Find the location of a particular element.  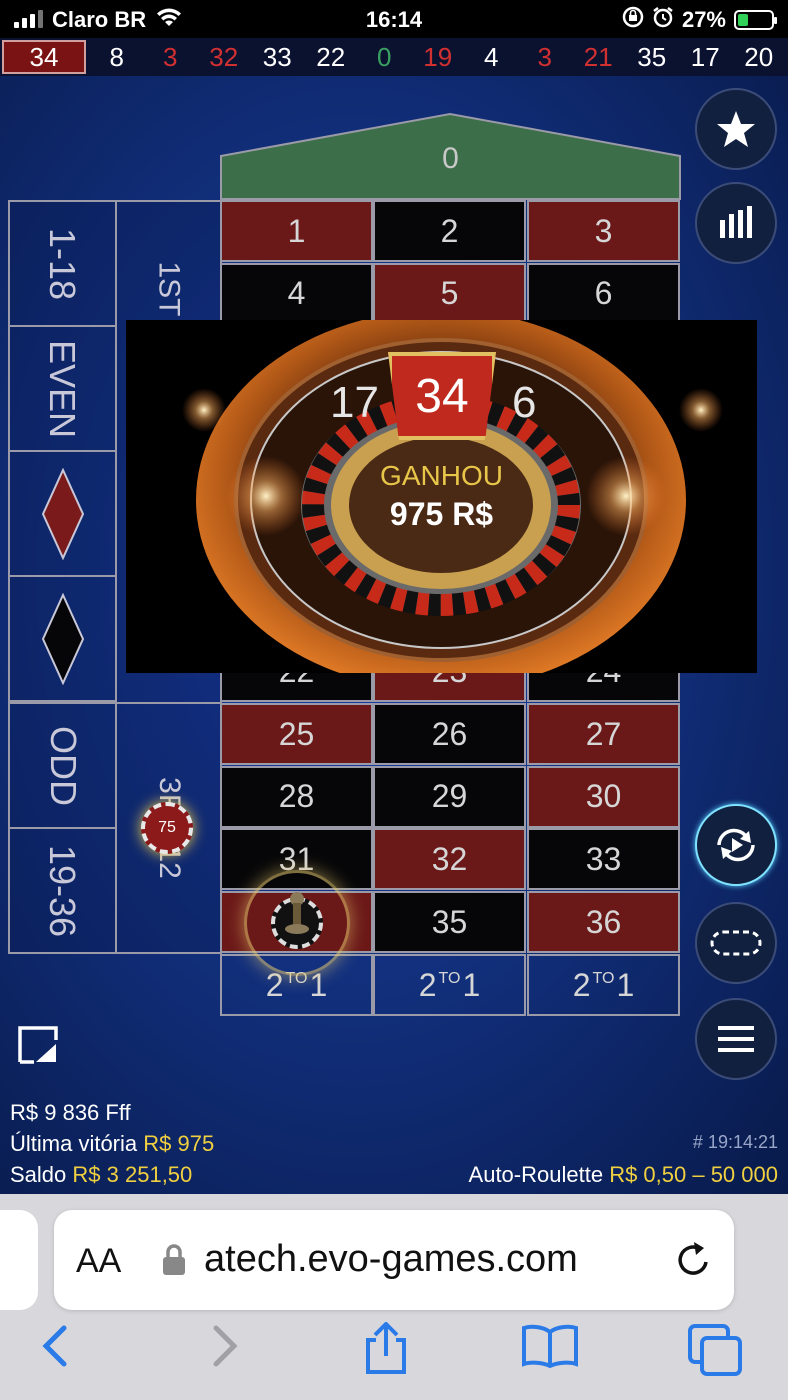

history-item: 21 is located at coordinates (598, 56).